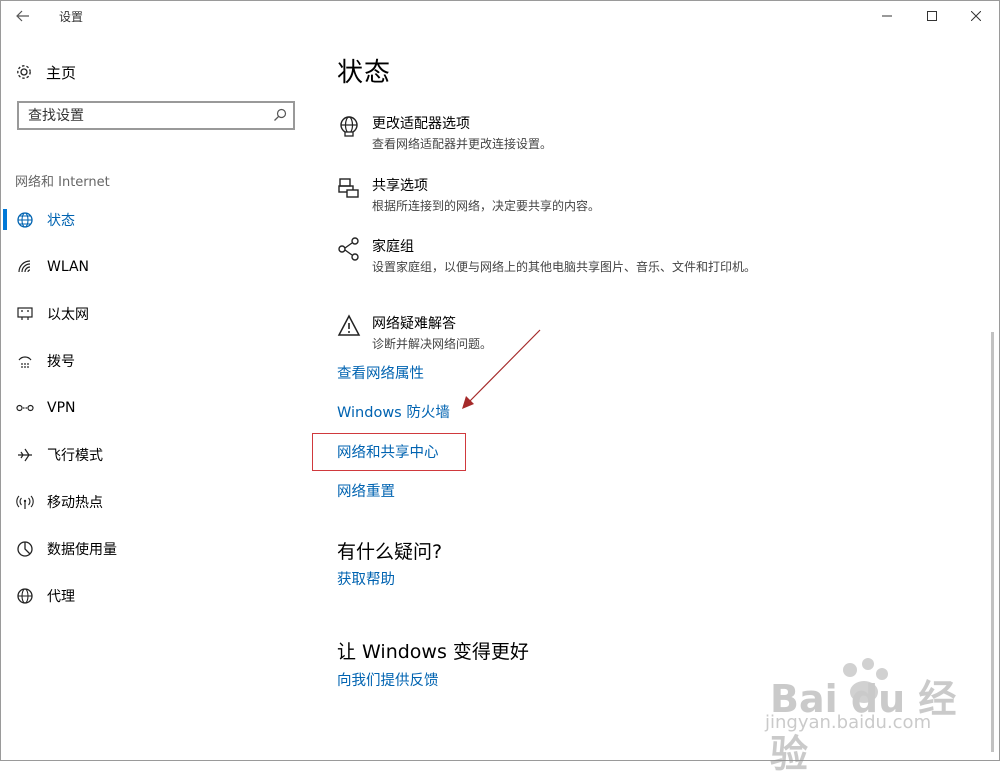 This screenshot has height=778, width=1000. I want to click on sharing-icon, so click(349, 188).